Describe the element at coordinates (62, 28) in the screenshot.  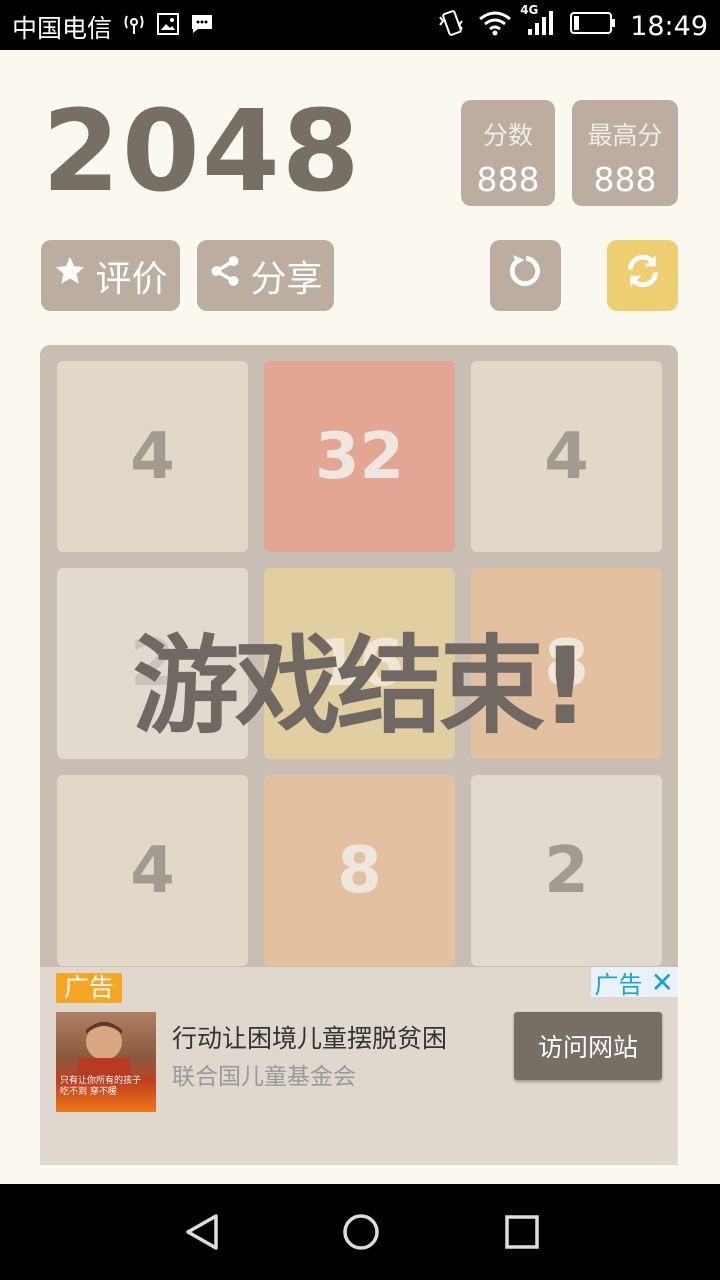
I see `carrier-name: 中国电信` at that location.